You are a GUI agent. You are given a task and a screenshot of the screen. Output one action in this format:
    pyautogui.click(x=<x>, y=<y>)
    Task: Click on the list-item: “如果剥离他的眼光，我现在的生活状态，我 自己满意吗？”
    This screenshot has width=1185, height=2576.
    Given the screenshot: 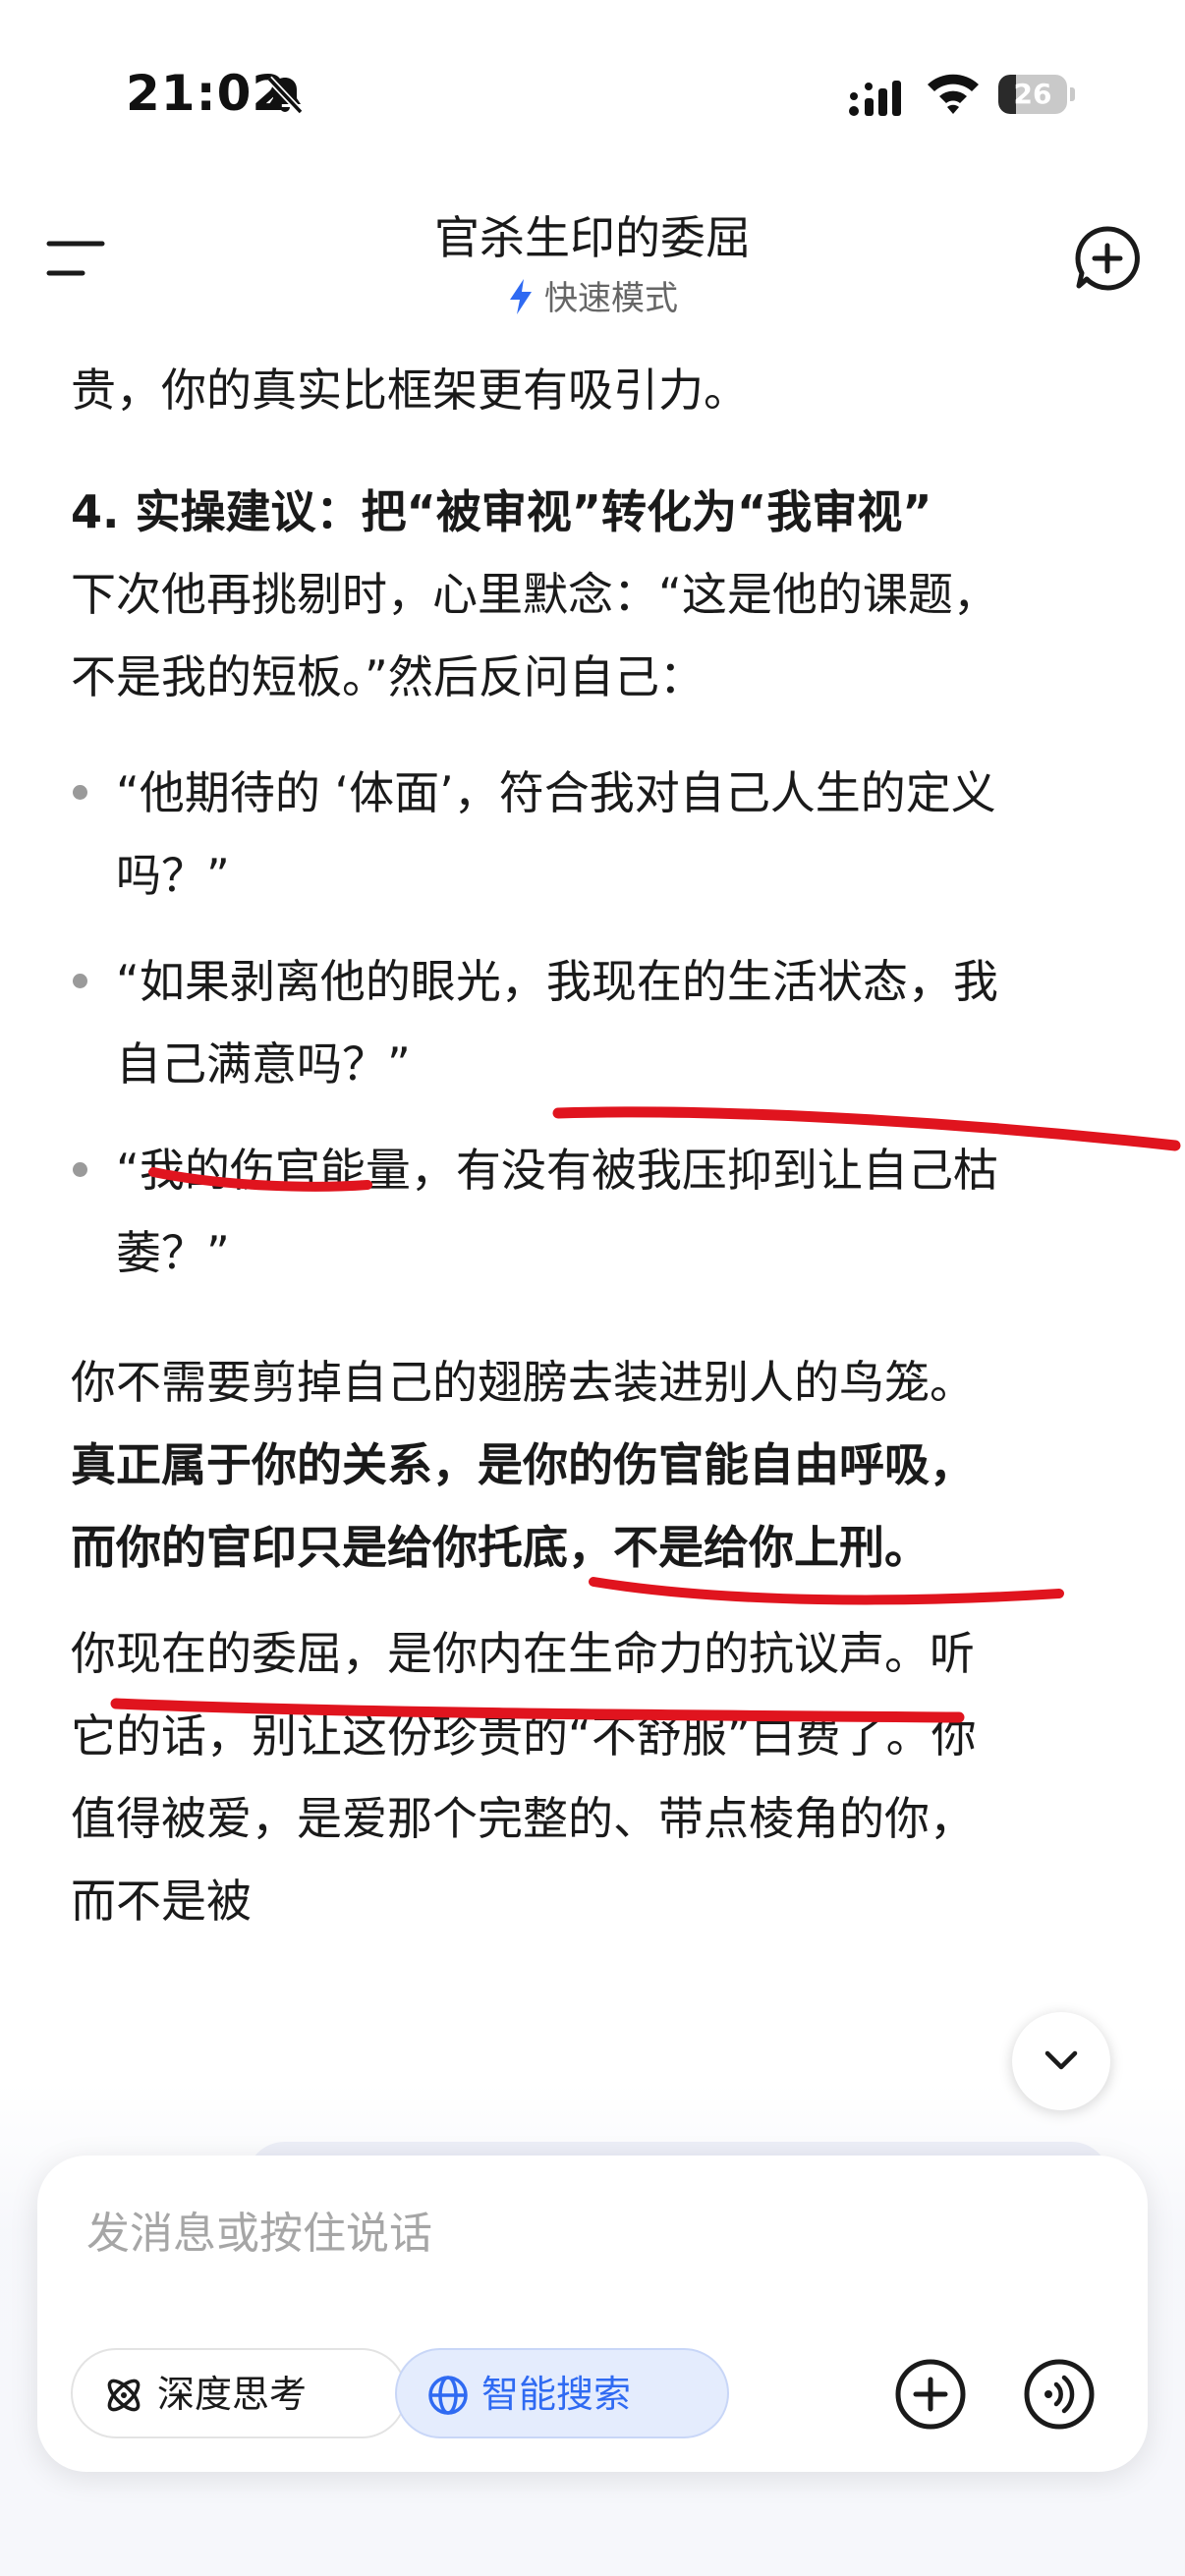 What is the action you would take?
    pyautogui.click(x=592, y=1022)
    